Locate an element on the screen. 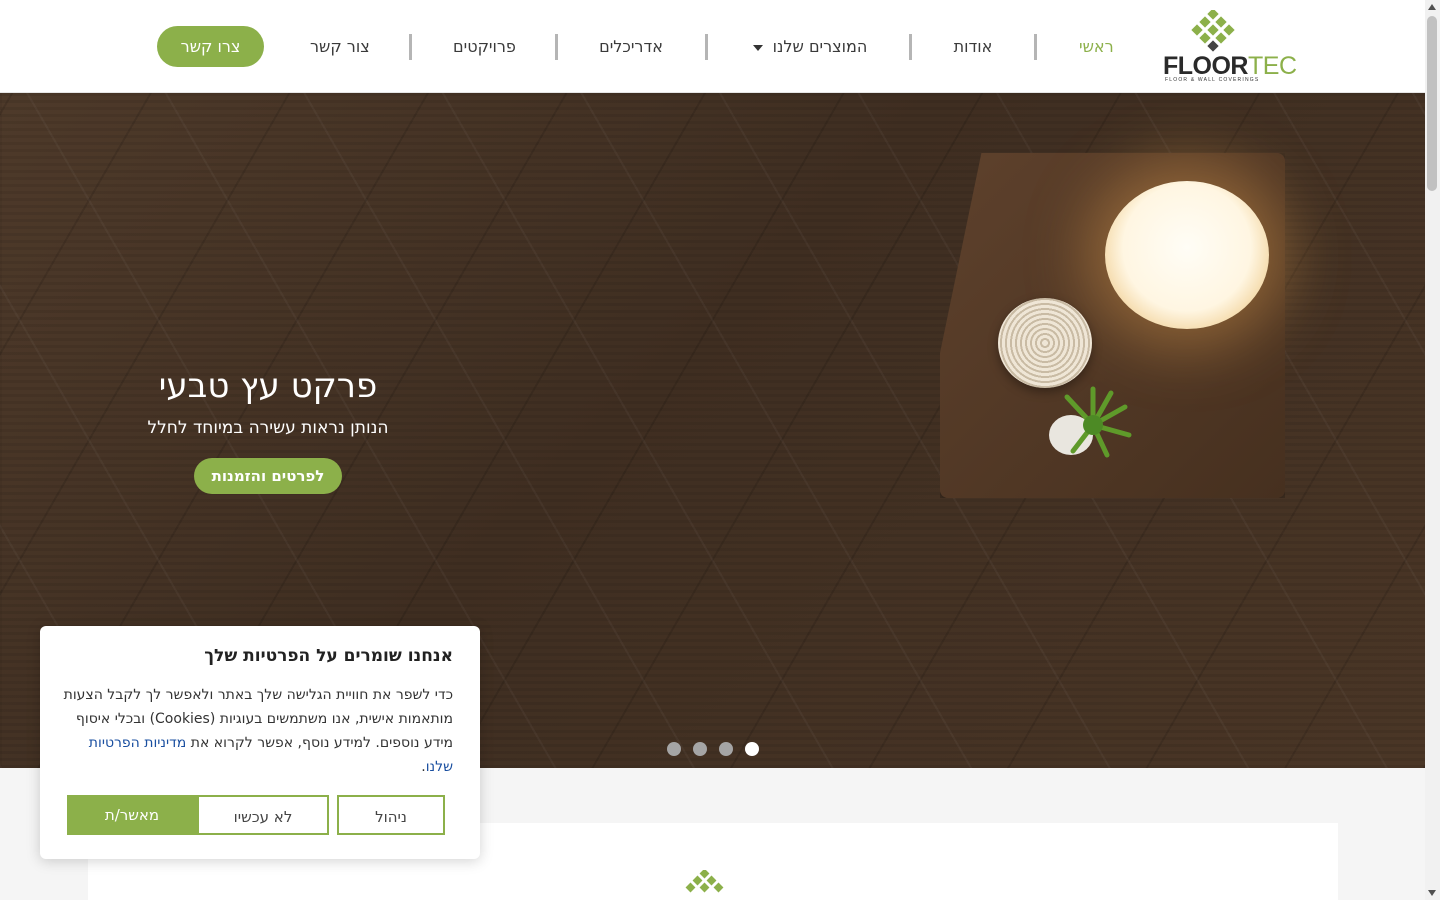 The width and height of the screenshot is (1440, 900). cookie-accept-button: מאשר/ת is located at coordinates (132, 815).